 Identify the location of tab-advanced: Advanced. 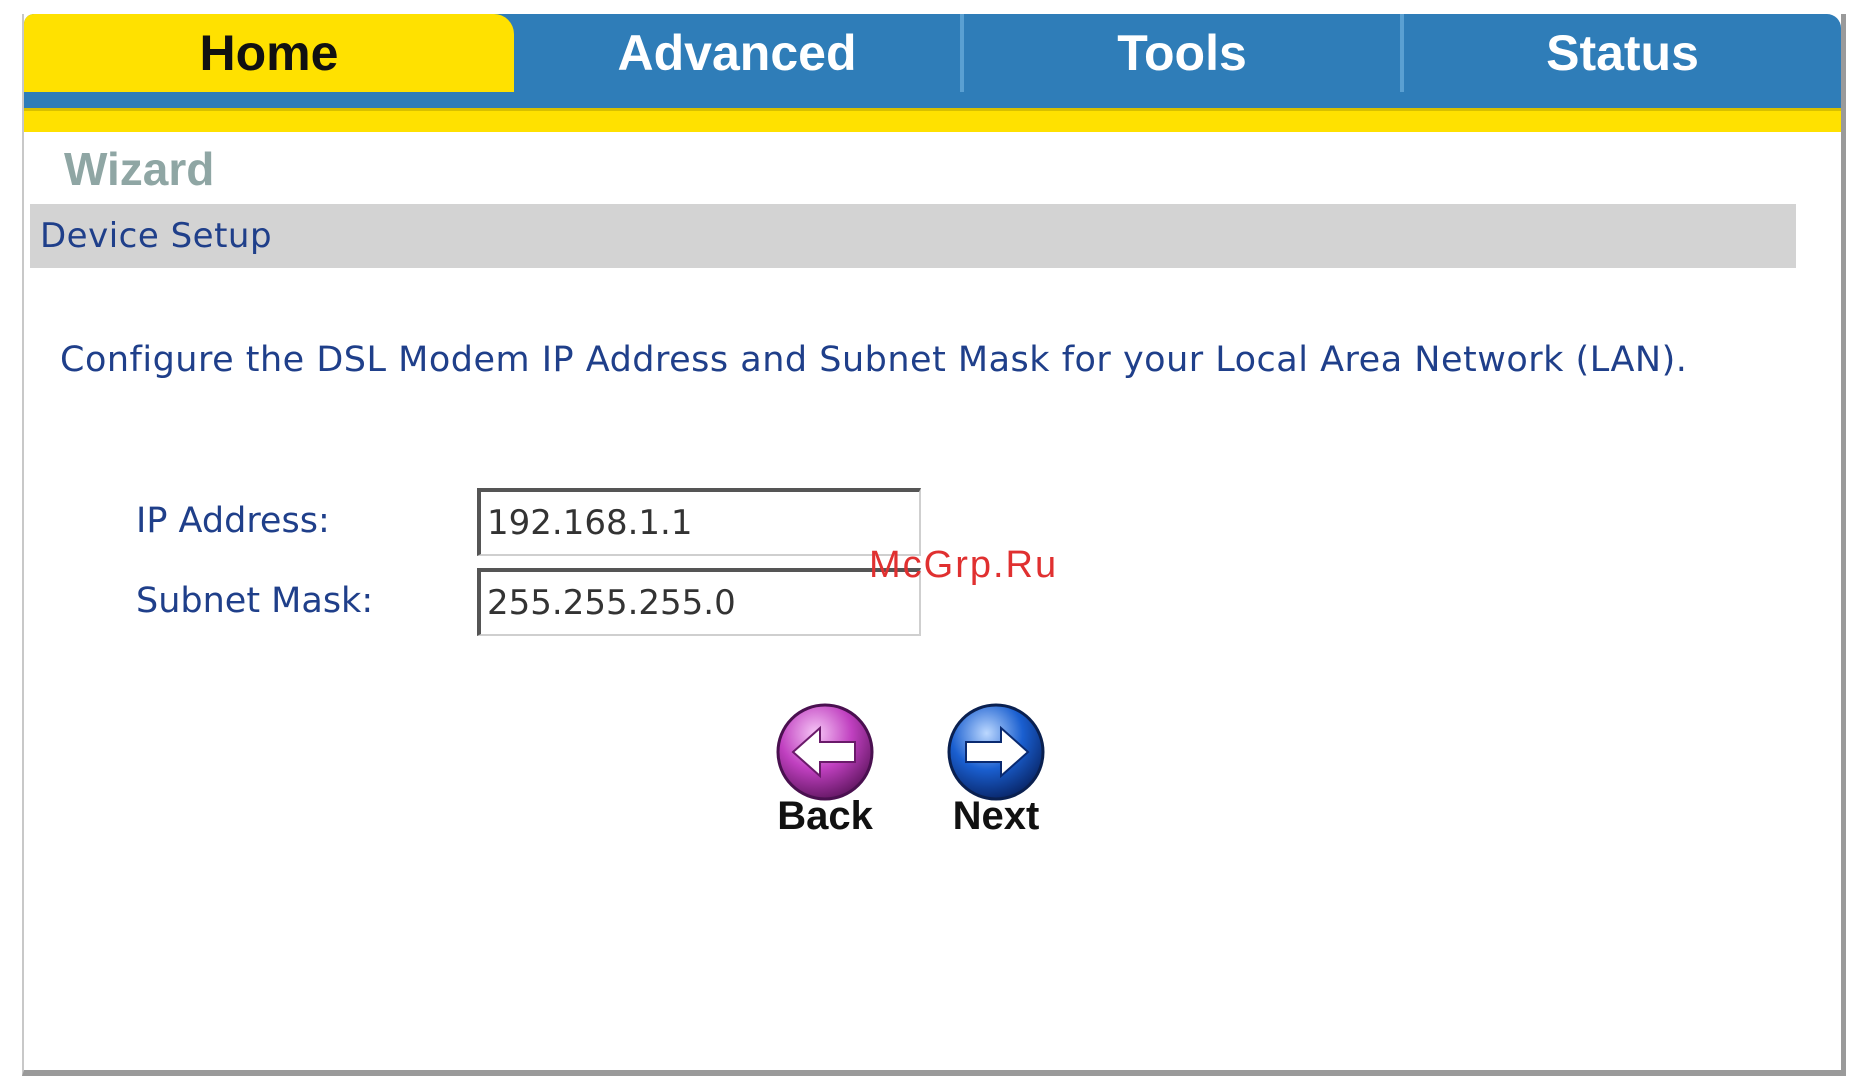
(739, 53).